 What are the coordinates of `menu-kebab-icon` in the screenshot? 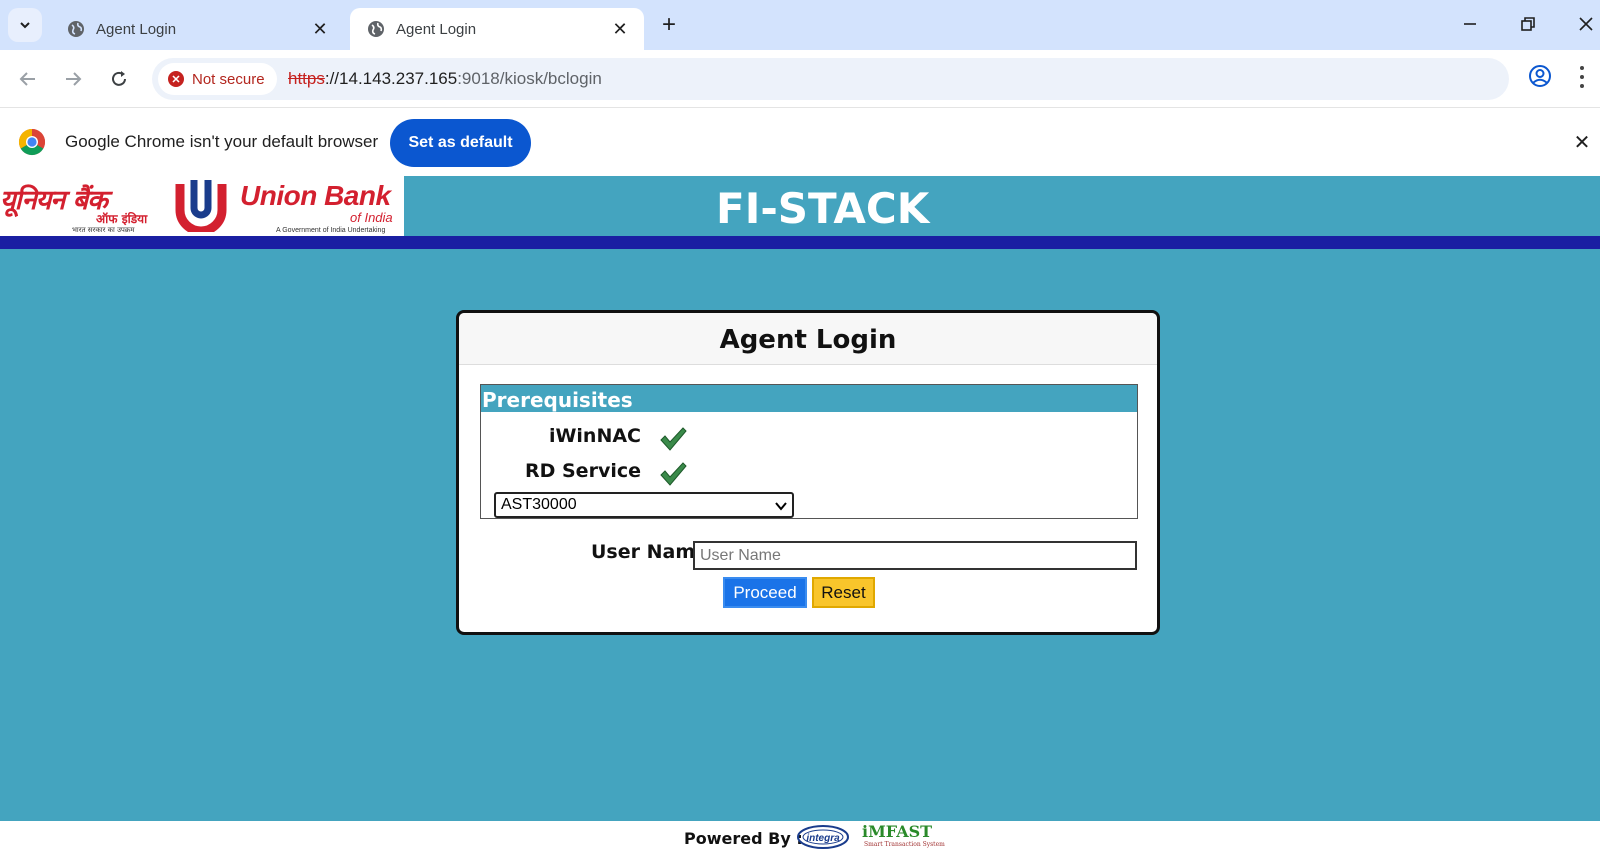 It's located at (1582, 77).